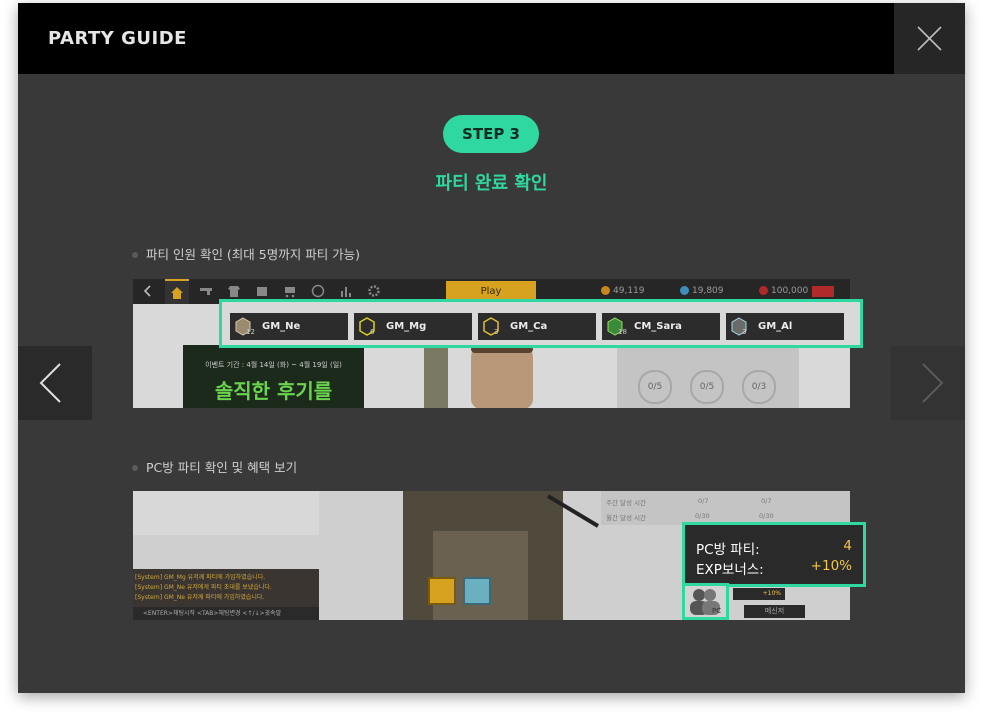 The height and width of the screenshot is (726, 983). I want to click on banner-headline: 솔직한 후기를, so click(273, 391).